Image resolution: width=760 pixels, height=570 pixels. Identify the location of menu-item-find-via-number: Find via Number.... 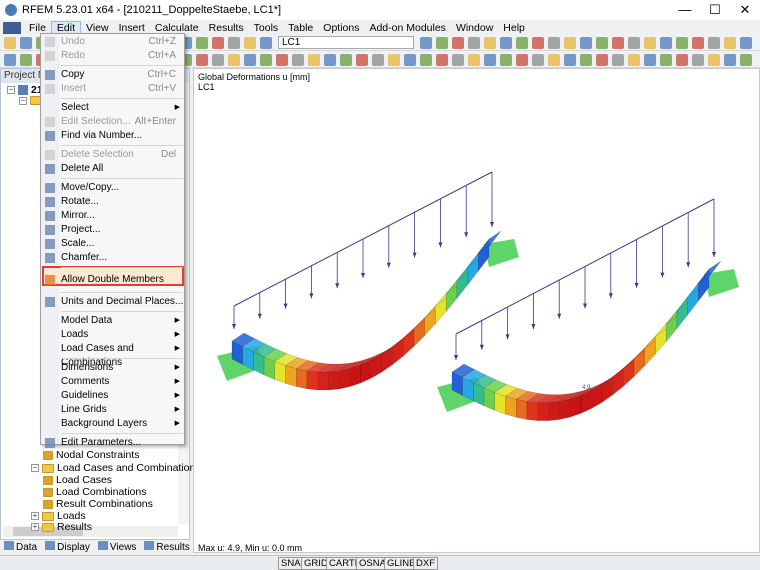
(112, 136).